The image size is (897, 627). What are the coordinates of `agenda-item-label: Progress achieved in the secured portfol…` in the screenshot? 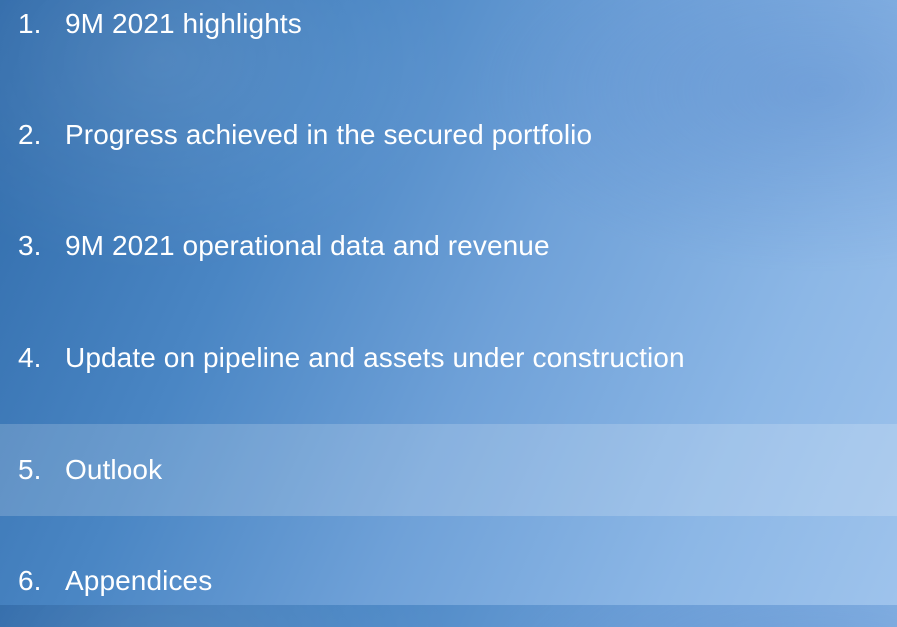 It's located at (329, 134).